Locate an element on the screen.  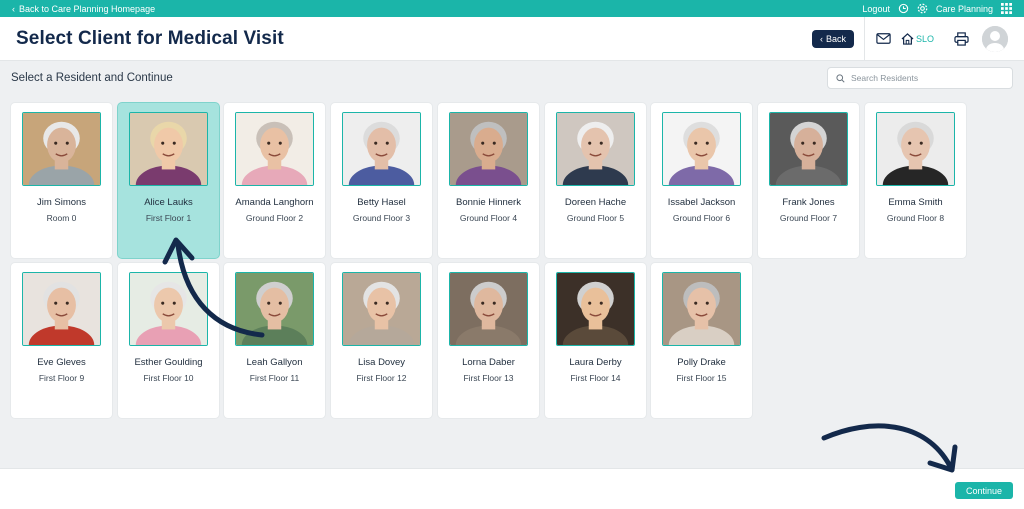
back-to-homepage-label: Back to Care Planning Homepage is located at coordinates (87, 8).